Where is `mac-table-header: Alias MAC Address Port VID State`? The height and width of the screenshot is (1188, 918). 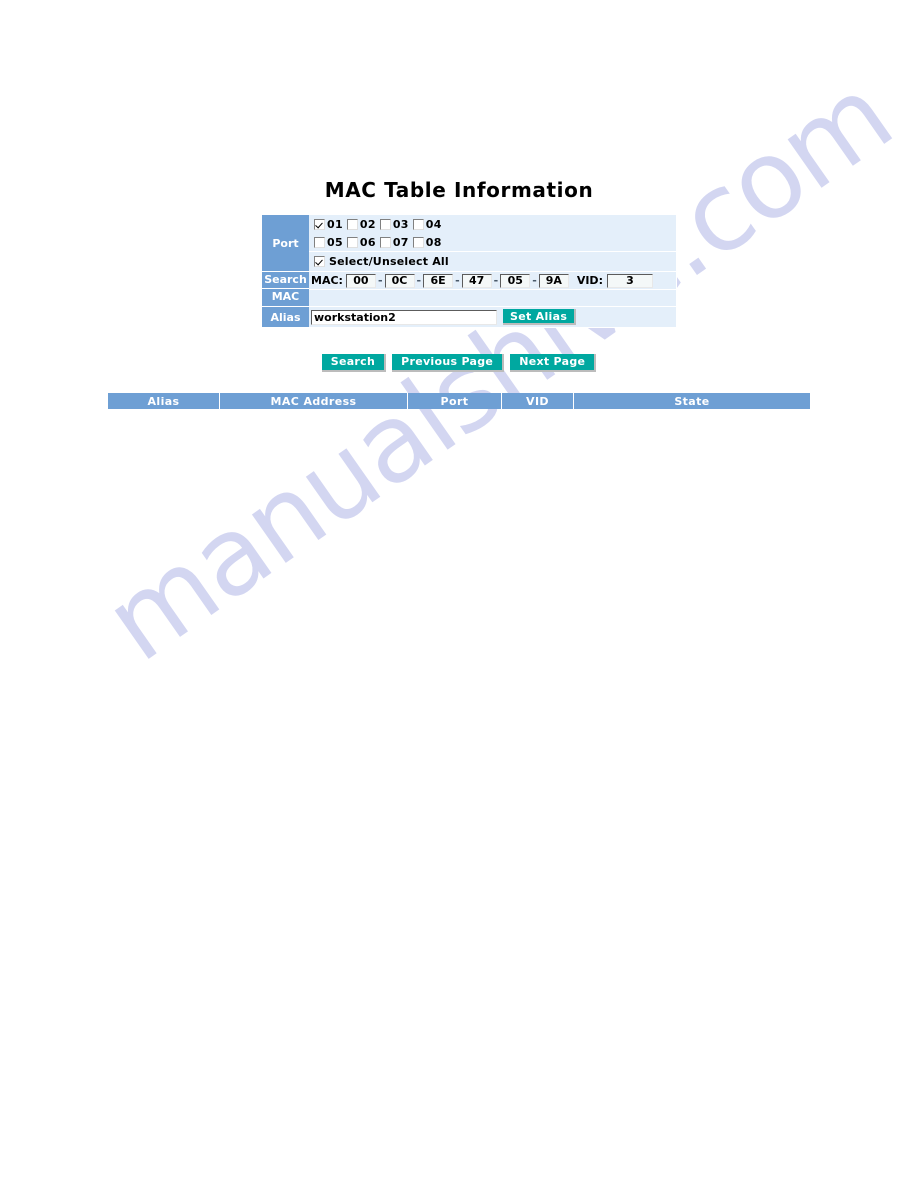 mac-table-header: Alias MAC Address Port VID State is located at coordinates (459, 401).